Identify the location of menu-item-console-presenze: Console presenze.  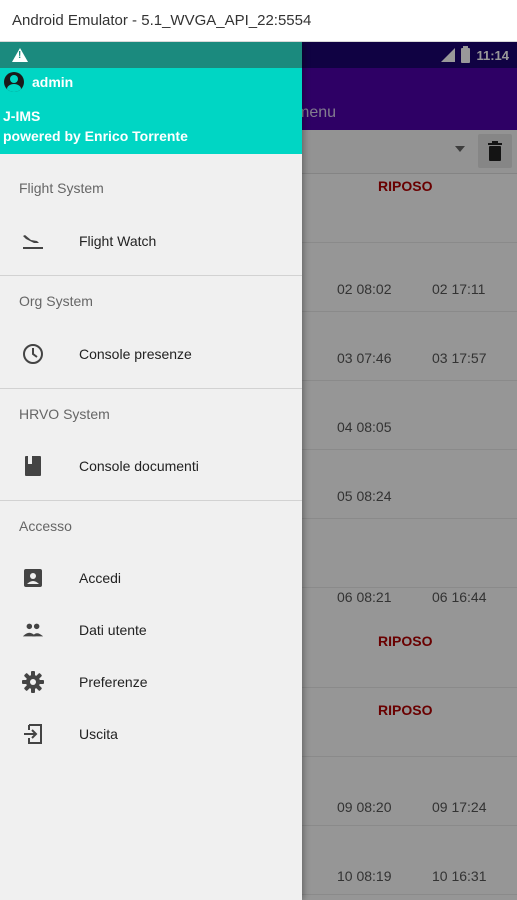
(151, 354).